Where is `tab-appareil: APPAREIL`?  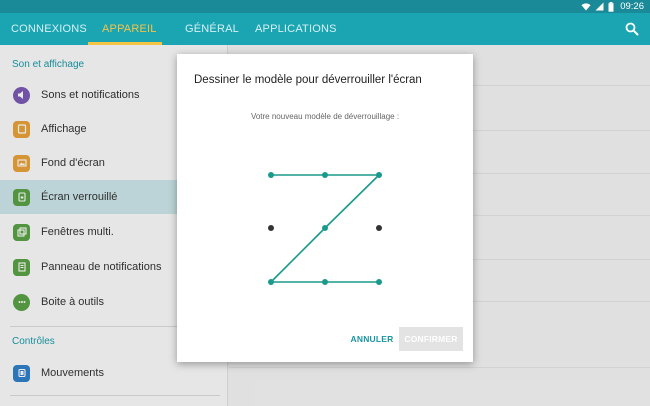 tab-appareil: APPAREIL is located at coordinates (129, 29).